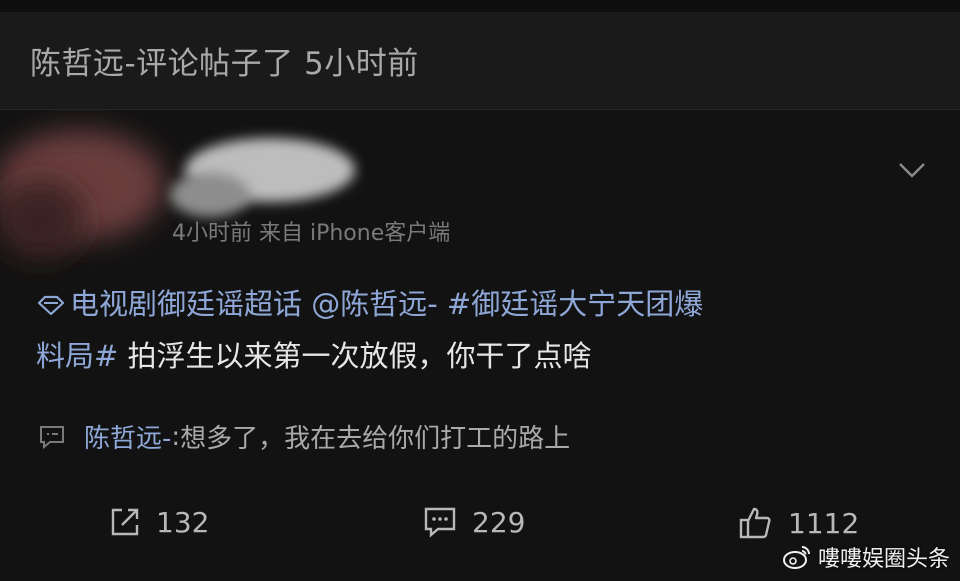 The height and width of the screenshot is (581, 960). Describe the element at coordinates (883, 559) in the screenshot. I see `watermark-text: 嘍嘍娱圈头条` at that location.